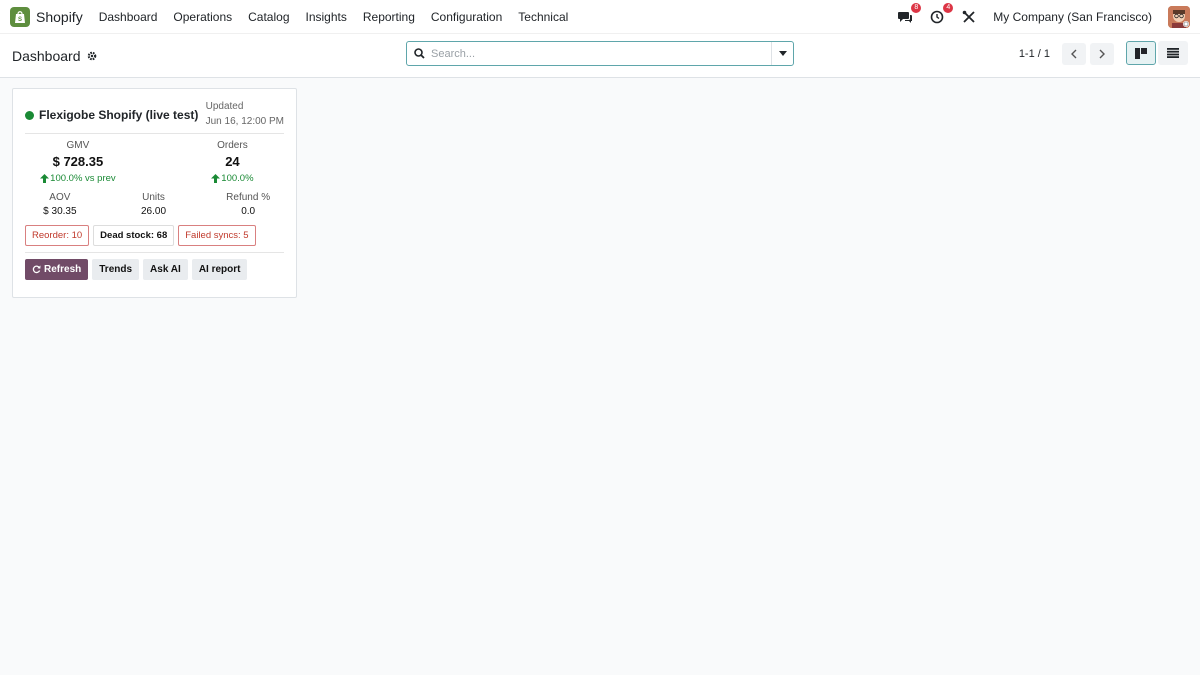 Image resolution: width=1200 pixels, height=675 pixels. I want to click on systray: 8 4 My Company (San Francisco), so click(1043, 15).